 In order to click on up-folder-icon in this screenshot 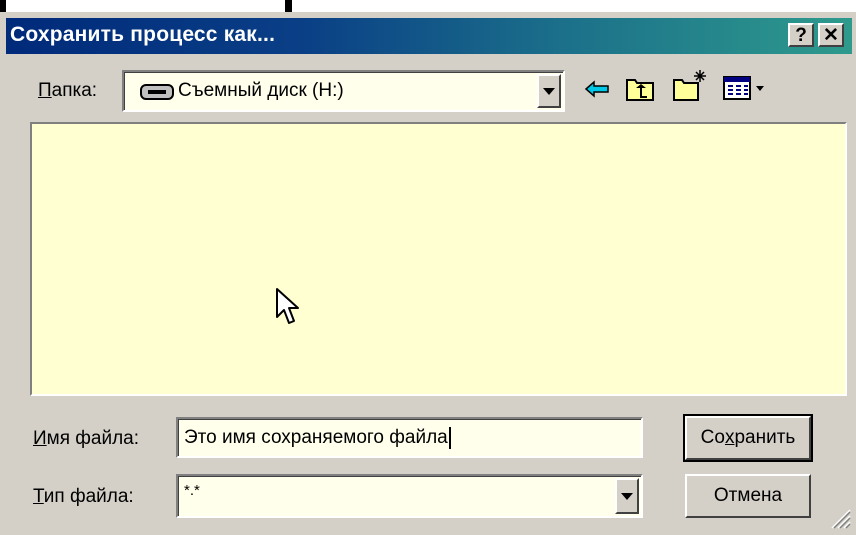, I will do `click(640, 90)`.